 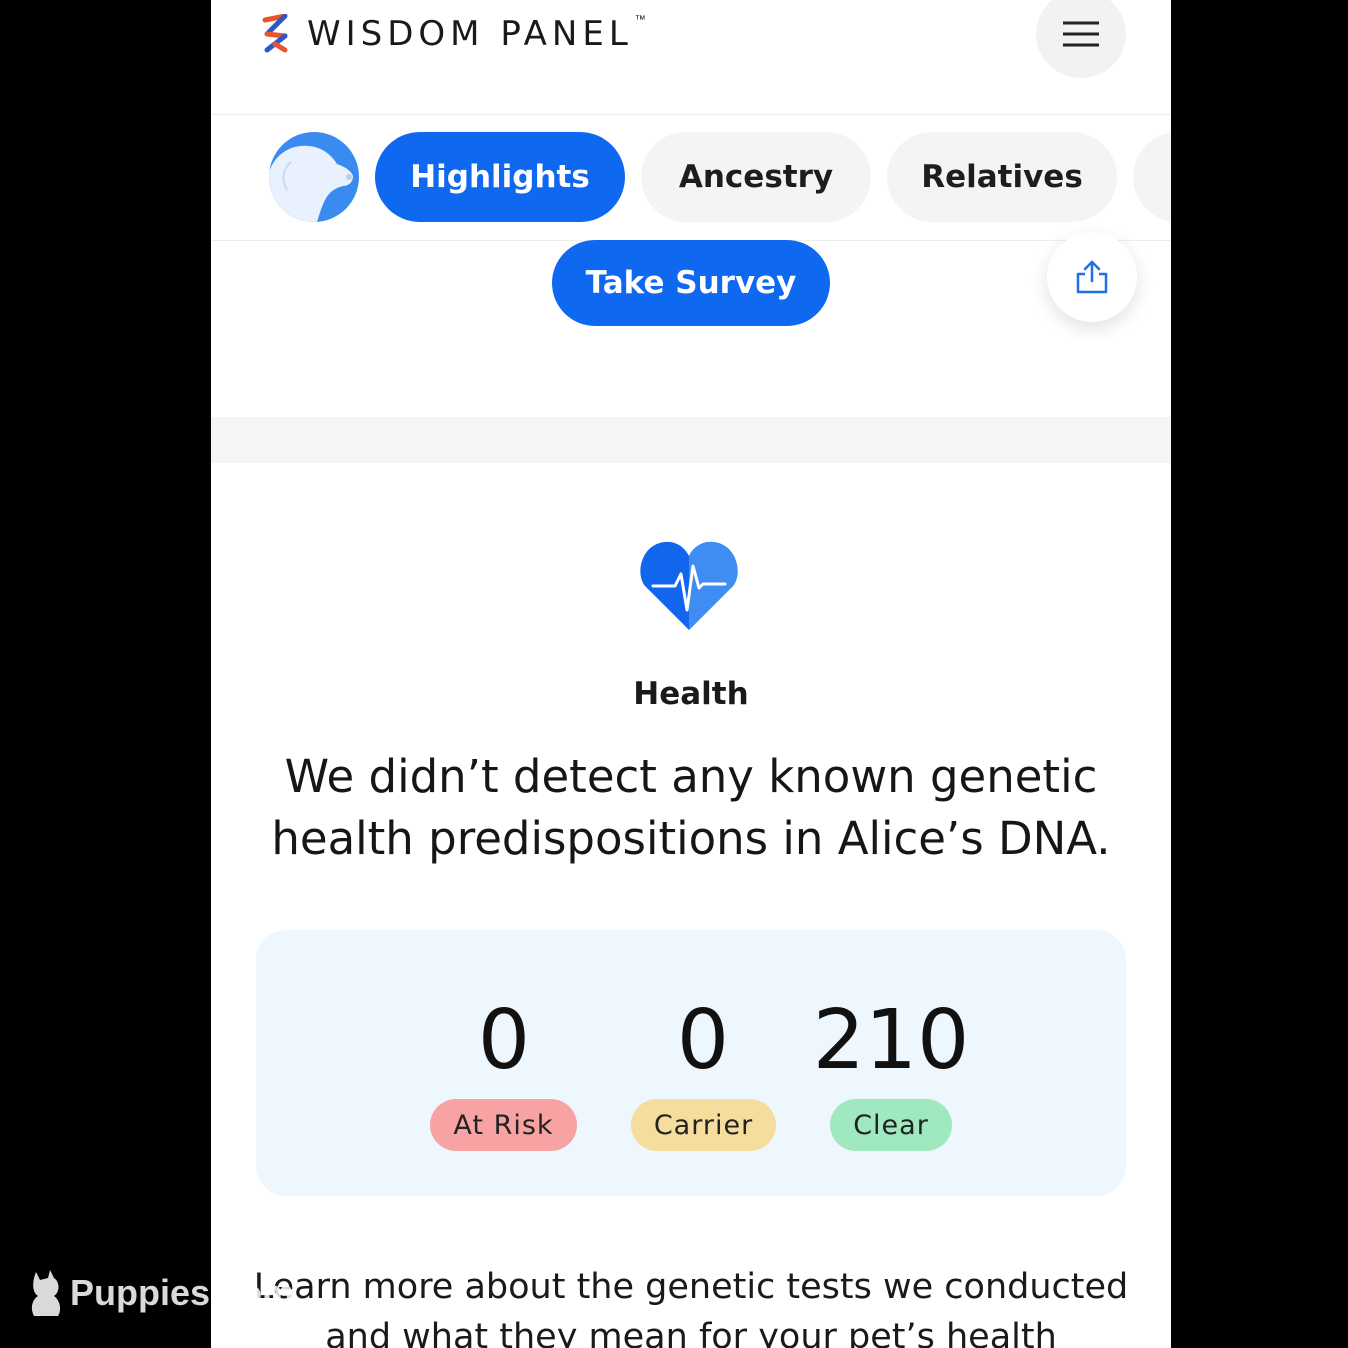 I want to click on section-tabs: Highlights Ancestry Relatives, so click(x=691, y=178).